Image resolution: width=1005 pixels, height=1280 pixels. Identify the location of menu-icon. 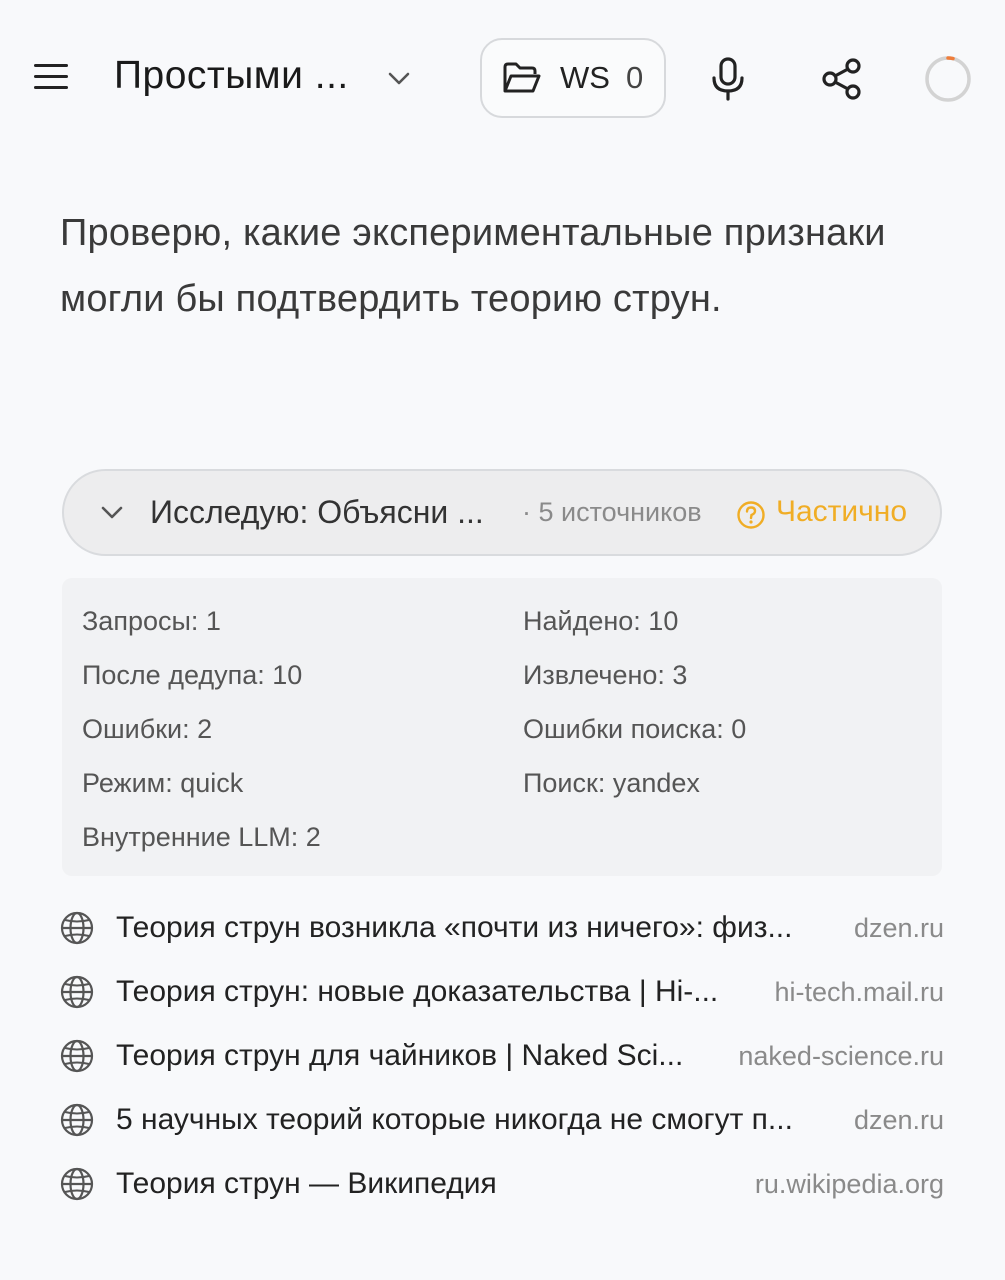
(51, 79).